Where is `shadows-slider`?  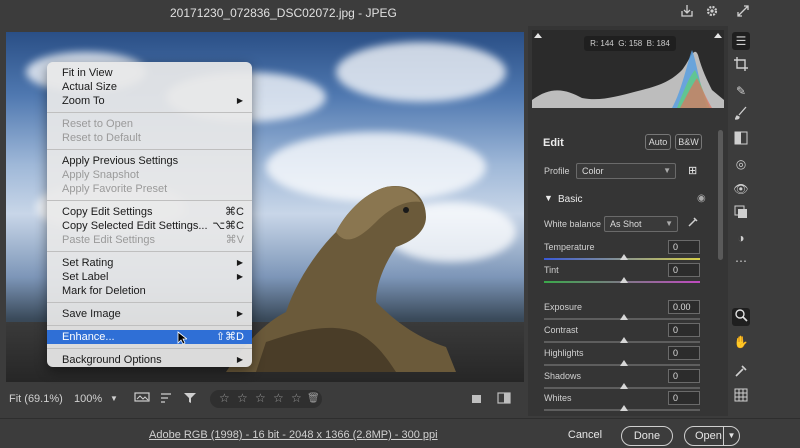
shadows-slider is located at coordinates (622, 386).